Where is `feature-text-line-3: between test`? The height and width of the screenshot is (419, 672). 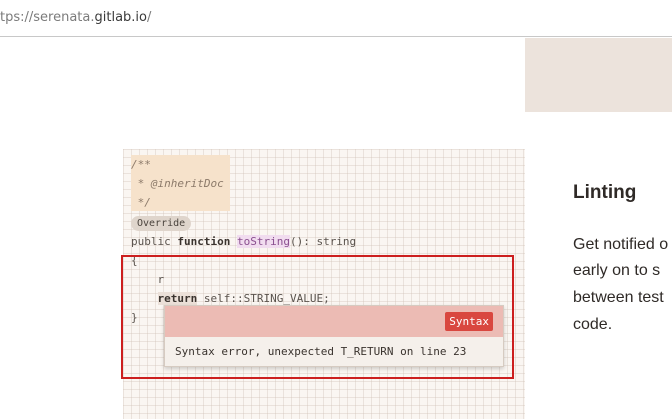 feature-text-line-3: between test is located at coordinates (618, 297).